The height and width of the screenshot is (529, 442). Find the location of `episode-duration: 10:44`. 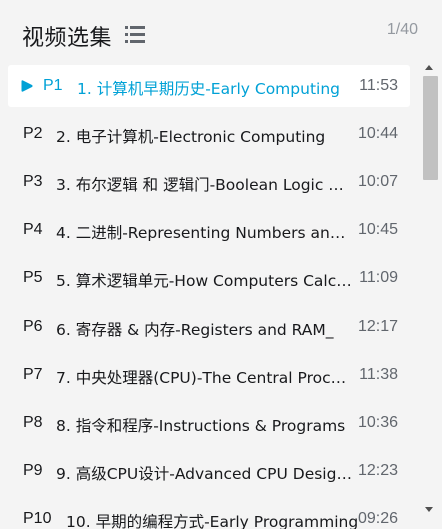

episode-duration: 10:44 is located at coordinates (377, 133).